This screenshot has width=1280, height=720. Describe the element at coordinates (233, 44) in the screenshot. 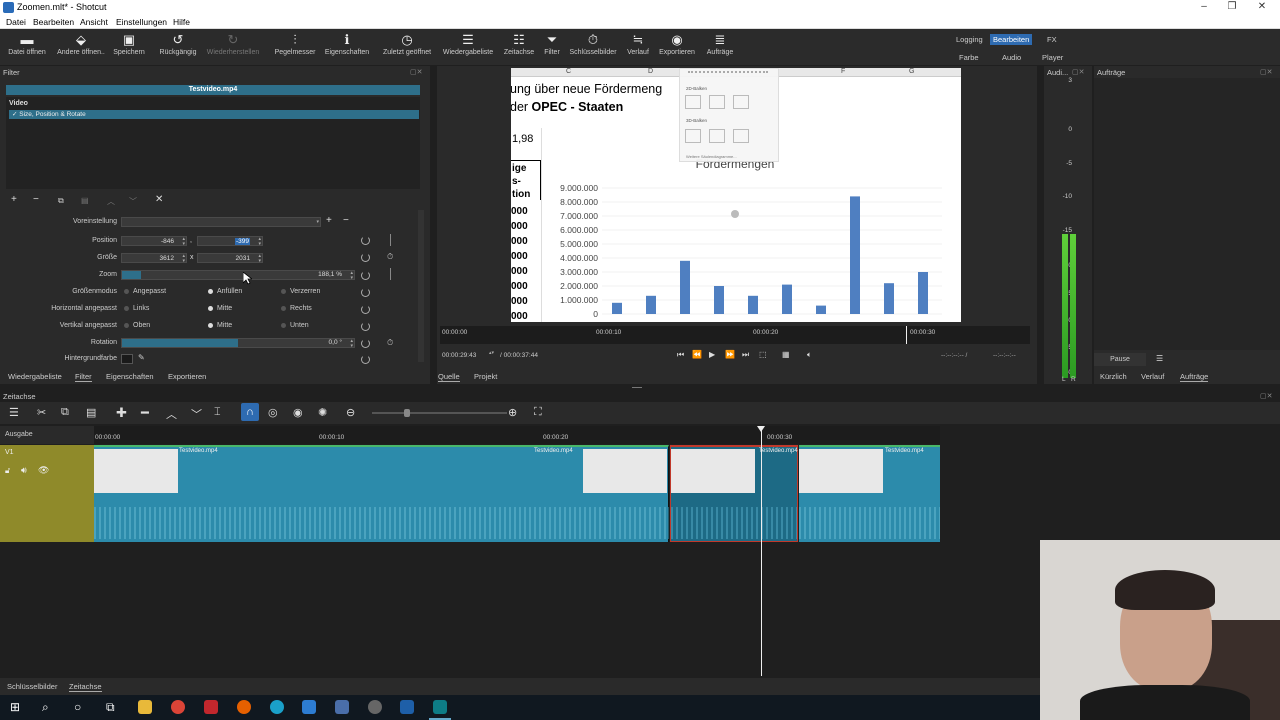

I see `redo-button: ↻ Wiederherstellen` at that location.